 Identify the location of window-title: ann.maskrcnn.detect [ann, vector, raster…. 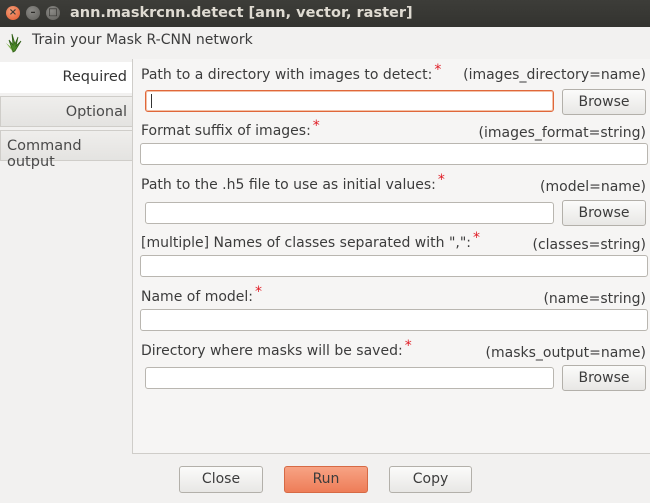
(241, 13).